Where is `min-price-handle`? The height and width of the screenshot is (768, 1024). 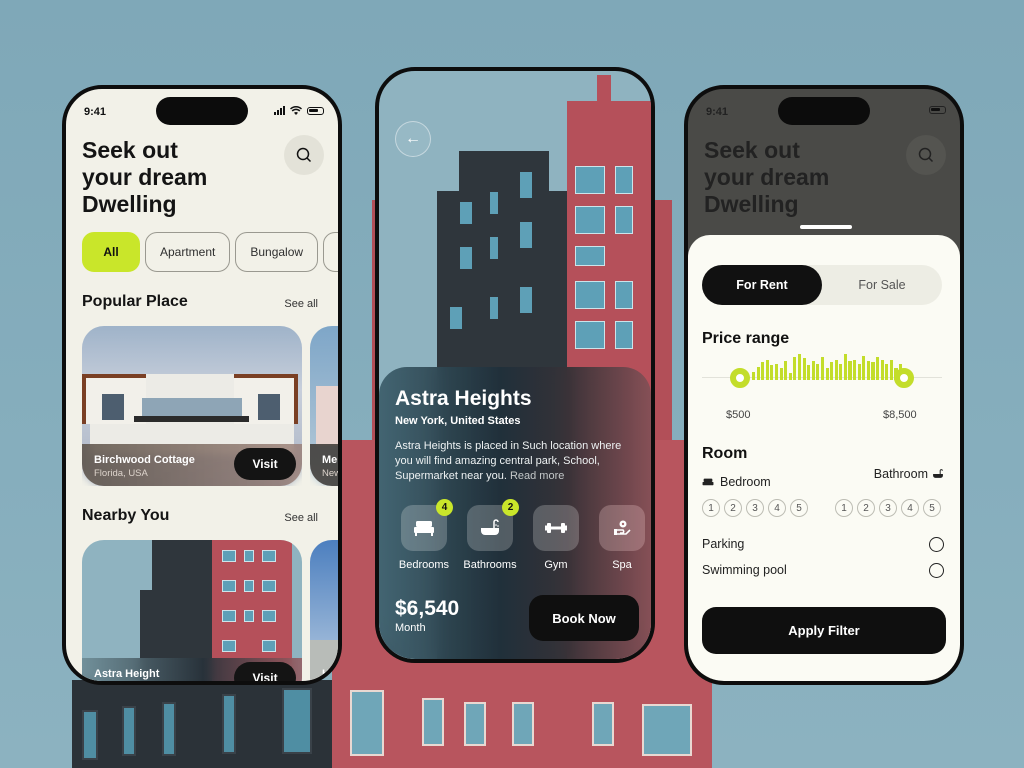
min-price-handle is located at coordinates (740, 378).